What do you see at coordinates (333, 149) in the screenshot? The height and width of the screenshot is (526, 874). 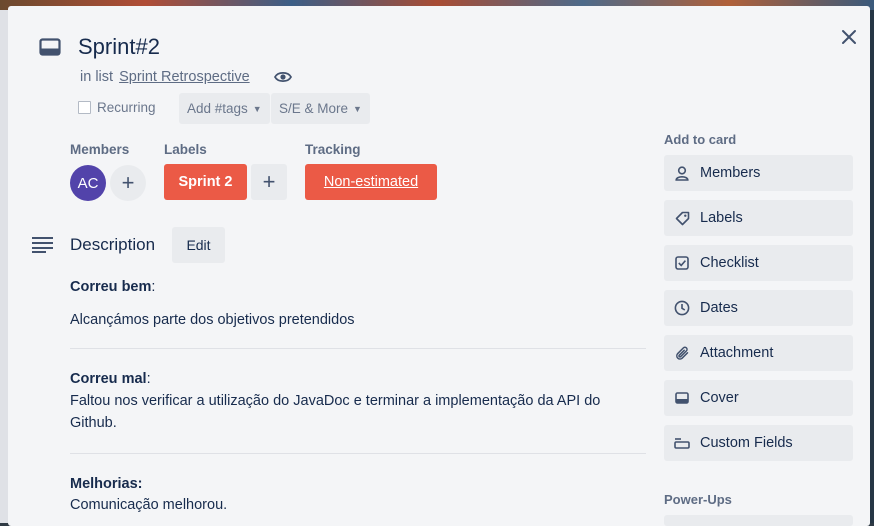 I see `tracking-heading: Tracking` at bounding box center [333, 149].